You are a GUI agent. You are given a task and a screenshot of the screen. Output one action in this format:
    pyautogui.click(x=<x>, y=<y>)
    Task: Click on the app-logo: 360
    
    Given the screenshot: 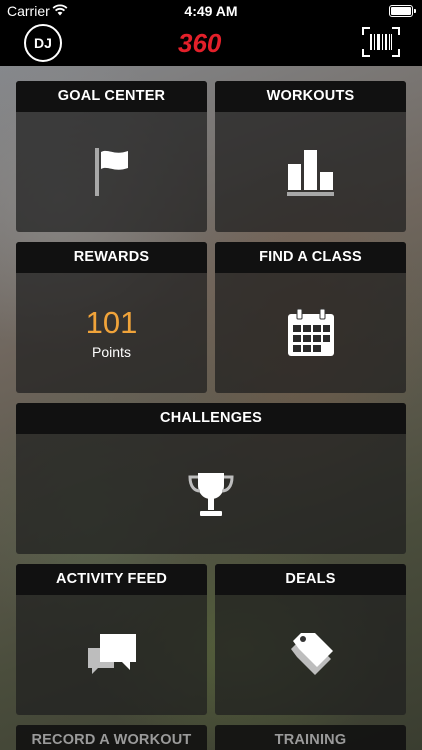 What is the action you would take?
    pyautogui.click(x=213, y=43)
    